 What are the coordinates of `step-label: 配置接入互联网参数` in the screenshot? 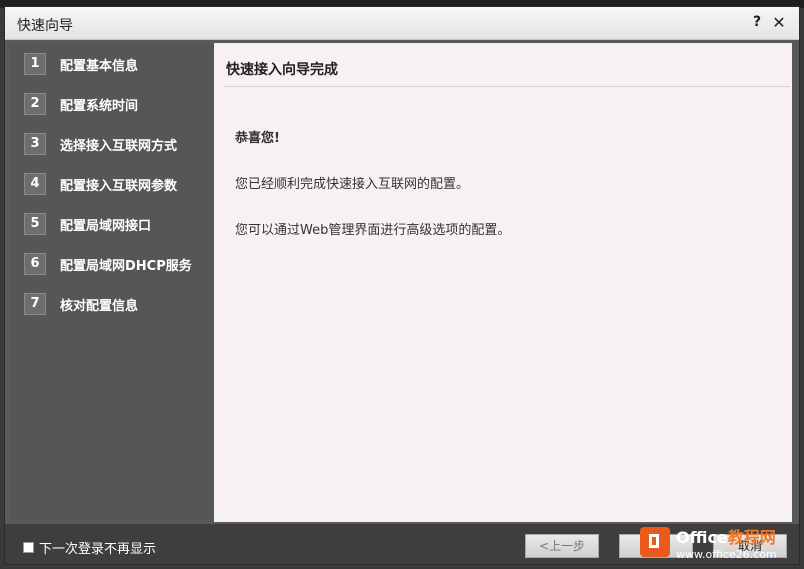 It's located at (119, 186).